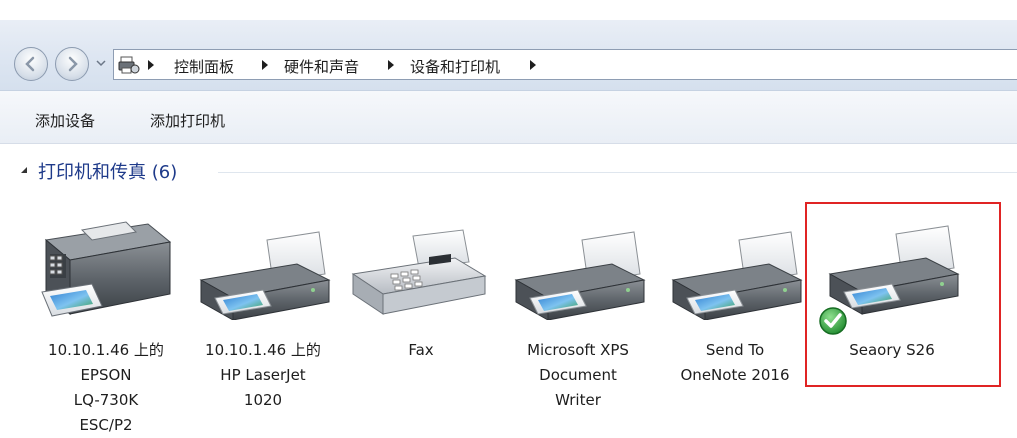  I want to click on devices-and-printers-icon, so click(129, 65).